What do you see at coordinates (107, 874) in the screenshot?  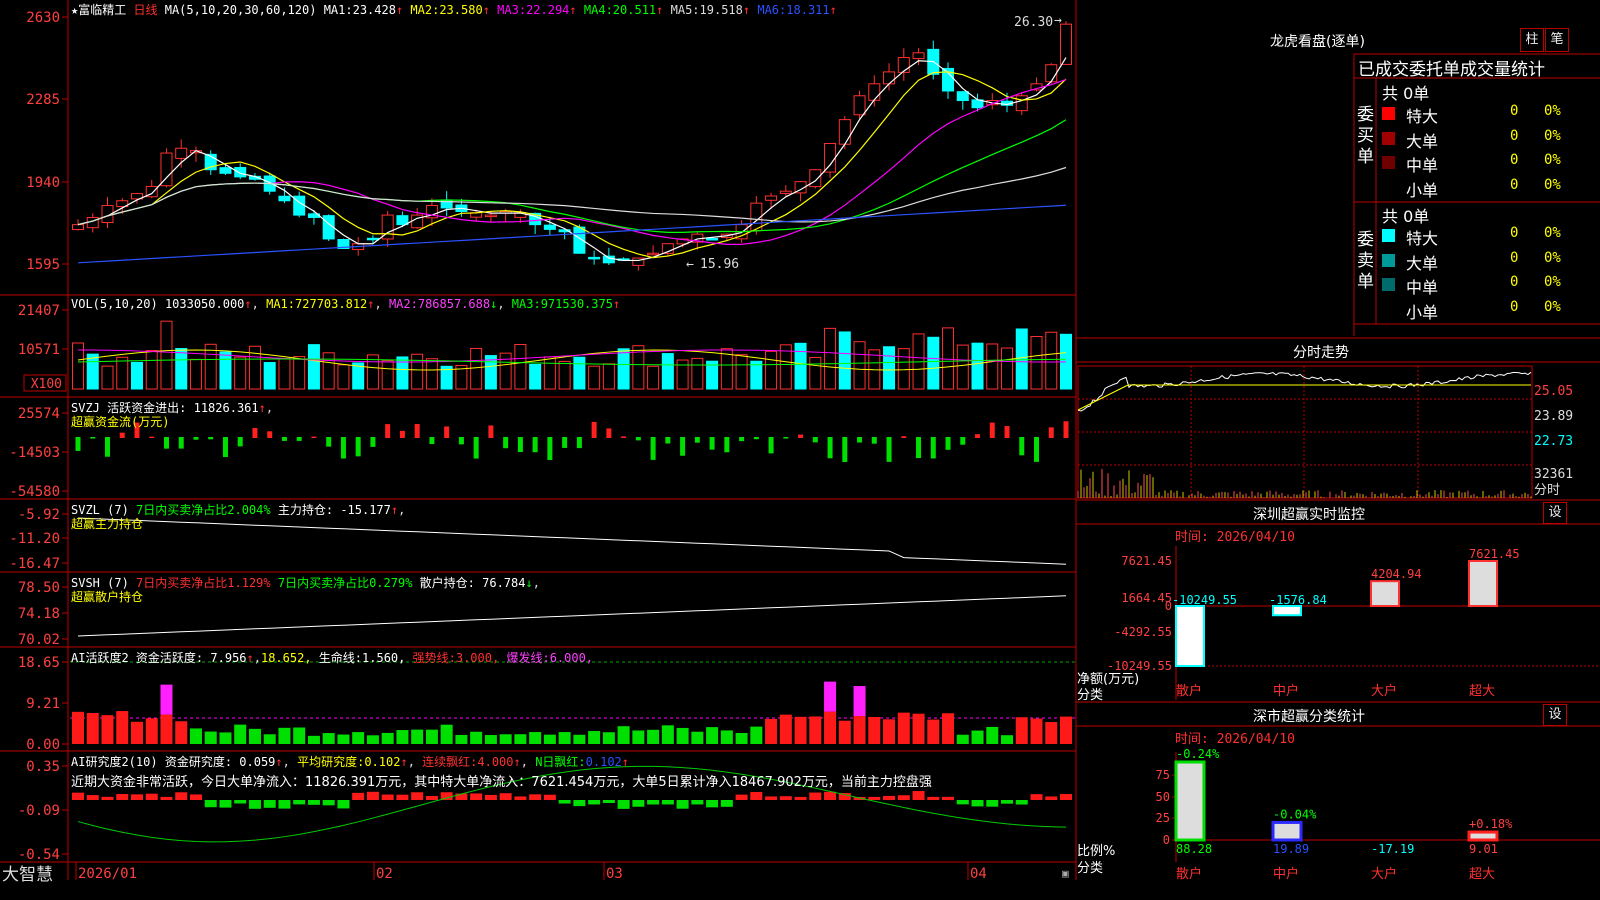 I see `date-label: 2026/01` at bounding box center [107, 874].